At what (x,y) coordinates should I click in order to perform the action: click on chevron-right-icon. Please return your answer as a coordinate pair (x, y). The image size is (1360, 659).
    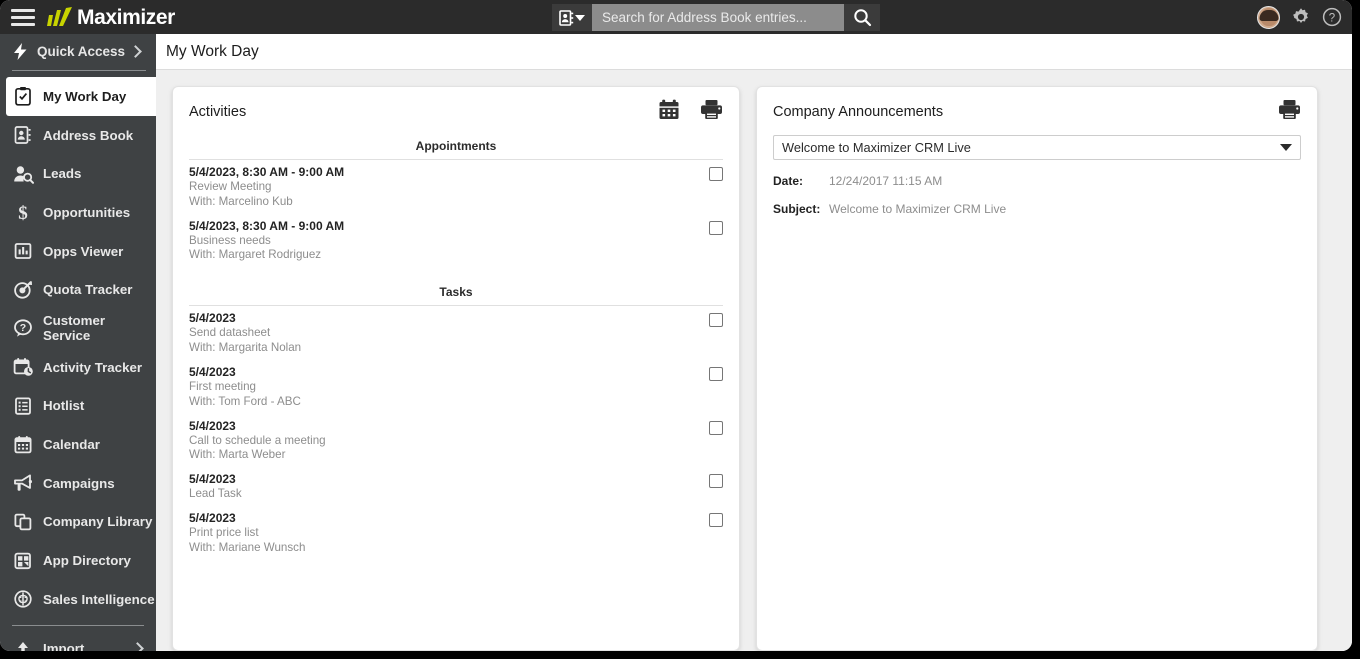
    Looking at the image, I should click on (135, 51).